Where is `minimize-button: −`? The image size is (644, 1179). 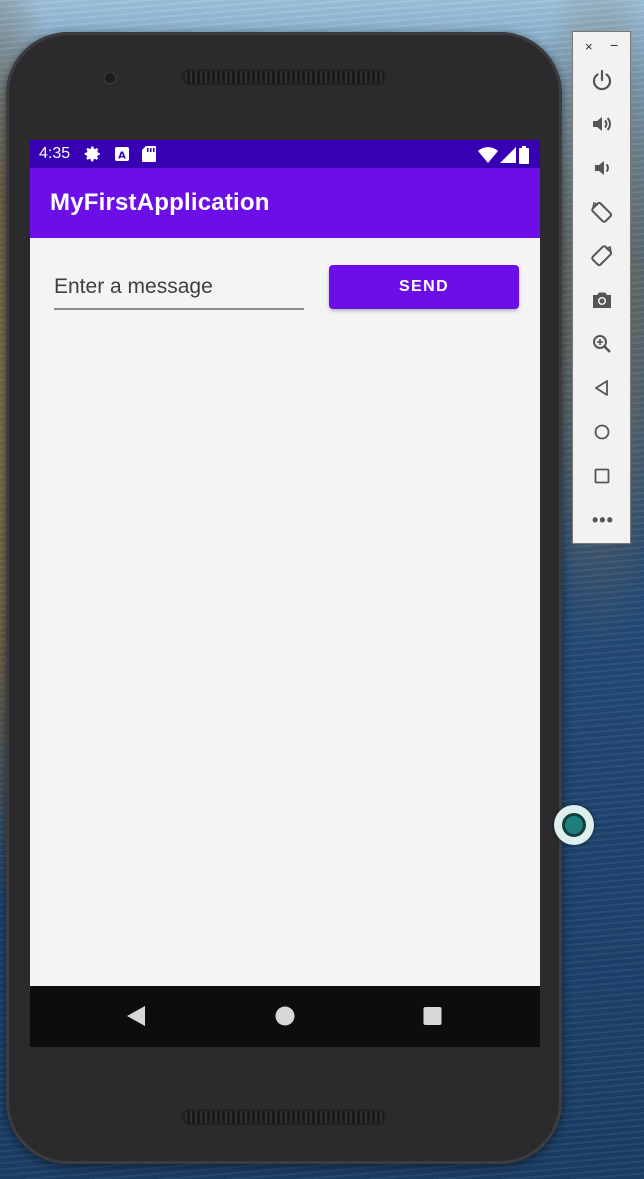 minimize-button: − is located at coordinates (614, 45).